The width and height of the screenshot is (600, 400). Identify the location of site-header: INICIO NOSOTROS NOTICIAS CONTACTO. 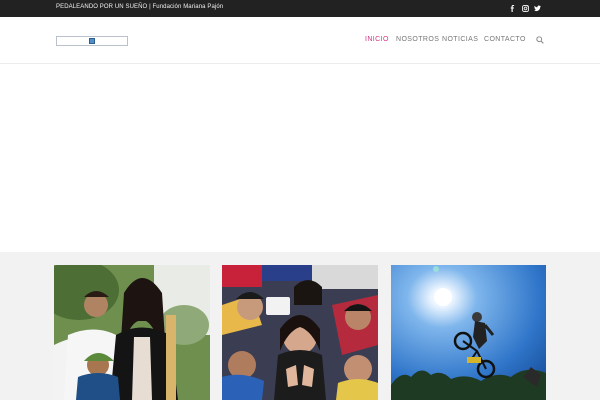
(300, 40).